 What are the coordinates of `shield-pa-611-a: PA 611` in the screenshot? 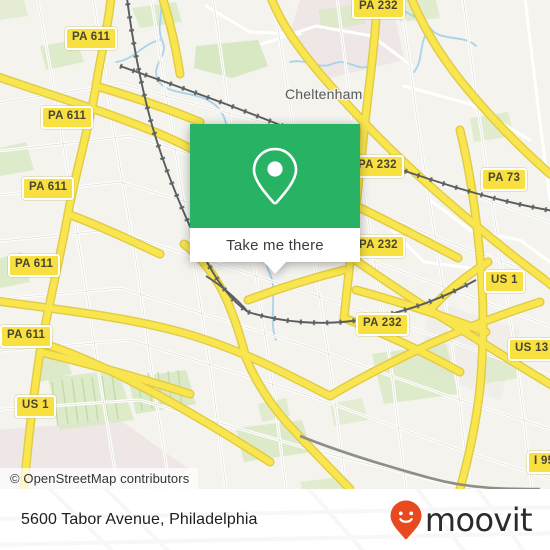 It's located at (91, 38).